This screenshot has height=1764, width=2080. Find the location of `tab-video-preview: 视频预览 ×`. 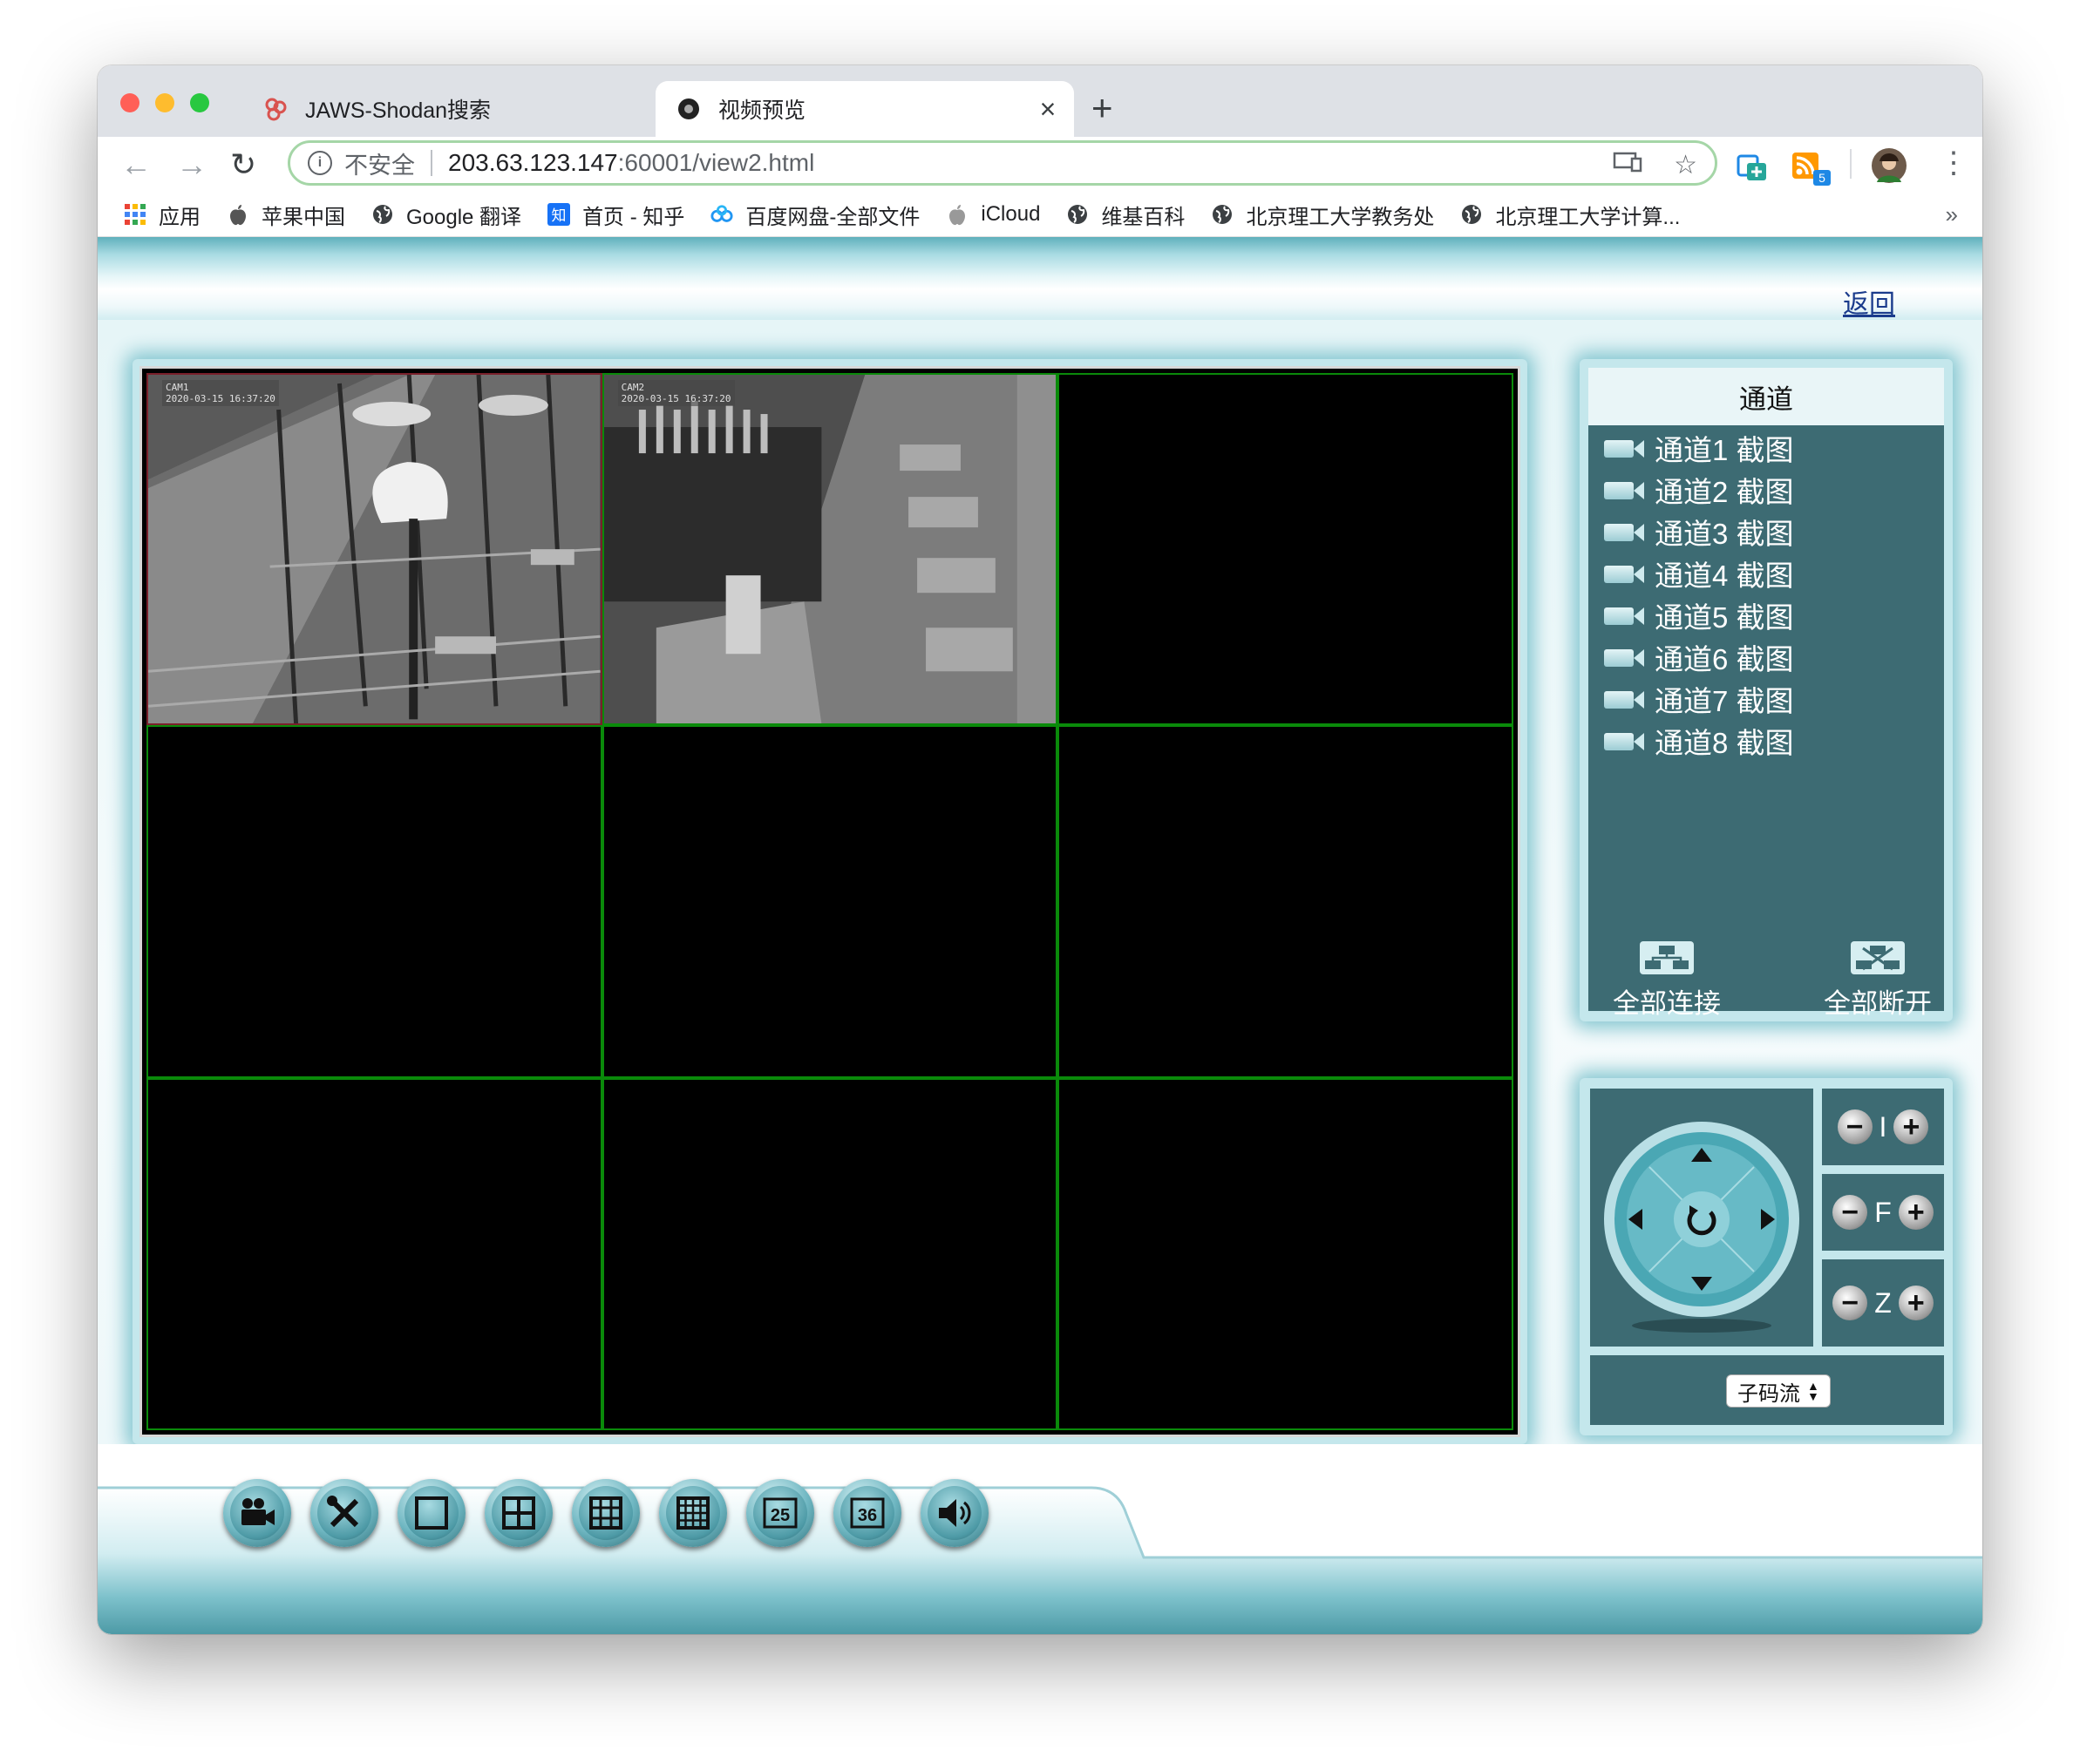

tab-video-preview: 视频预览 × is located at coordinates (865, 109).